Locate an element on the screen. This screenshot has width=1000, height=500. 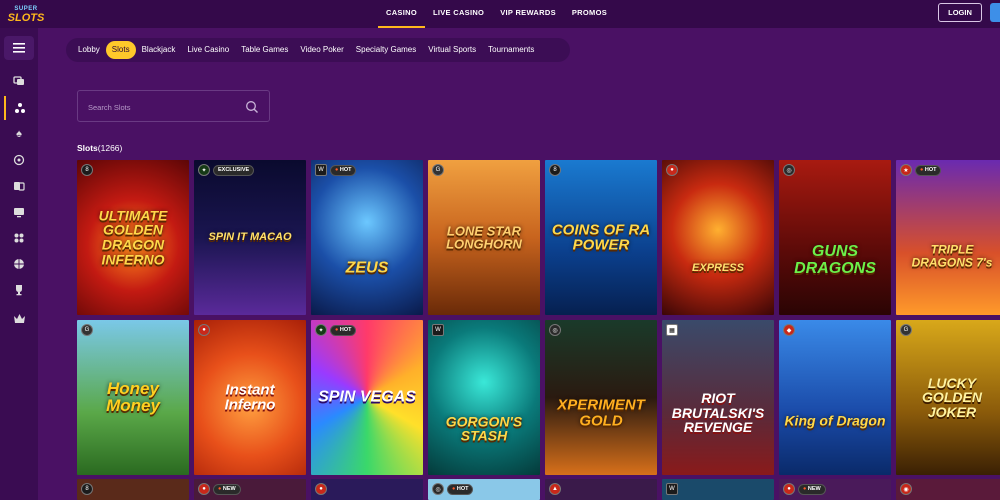
cat-virtual-sports: Virtual Sports is located at coordinates (452, 50).